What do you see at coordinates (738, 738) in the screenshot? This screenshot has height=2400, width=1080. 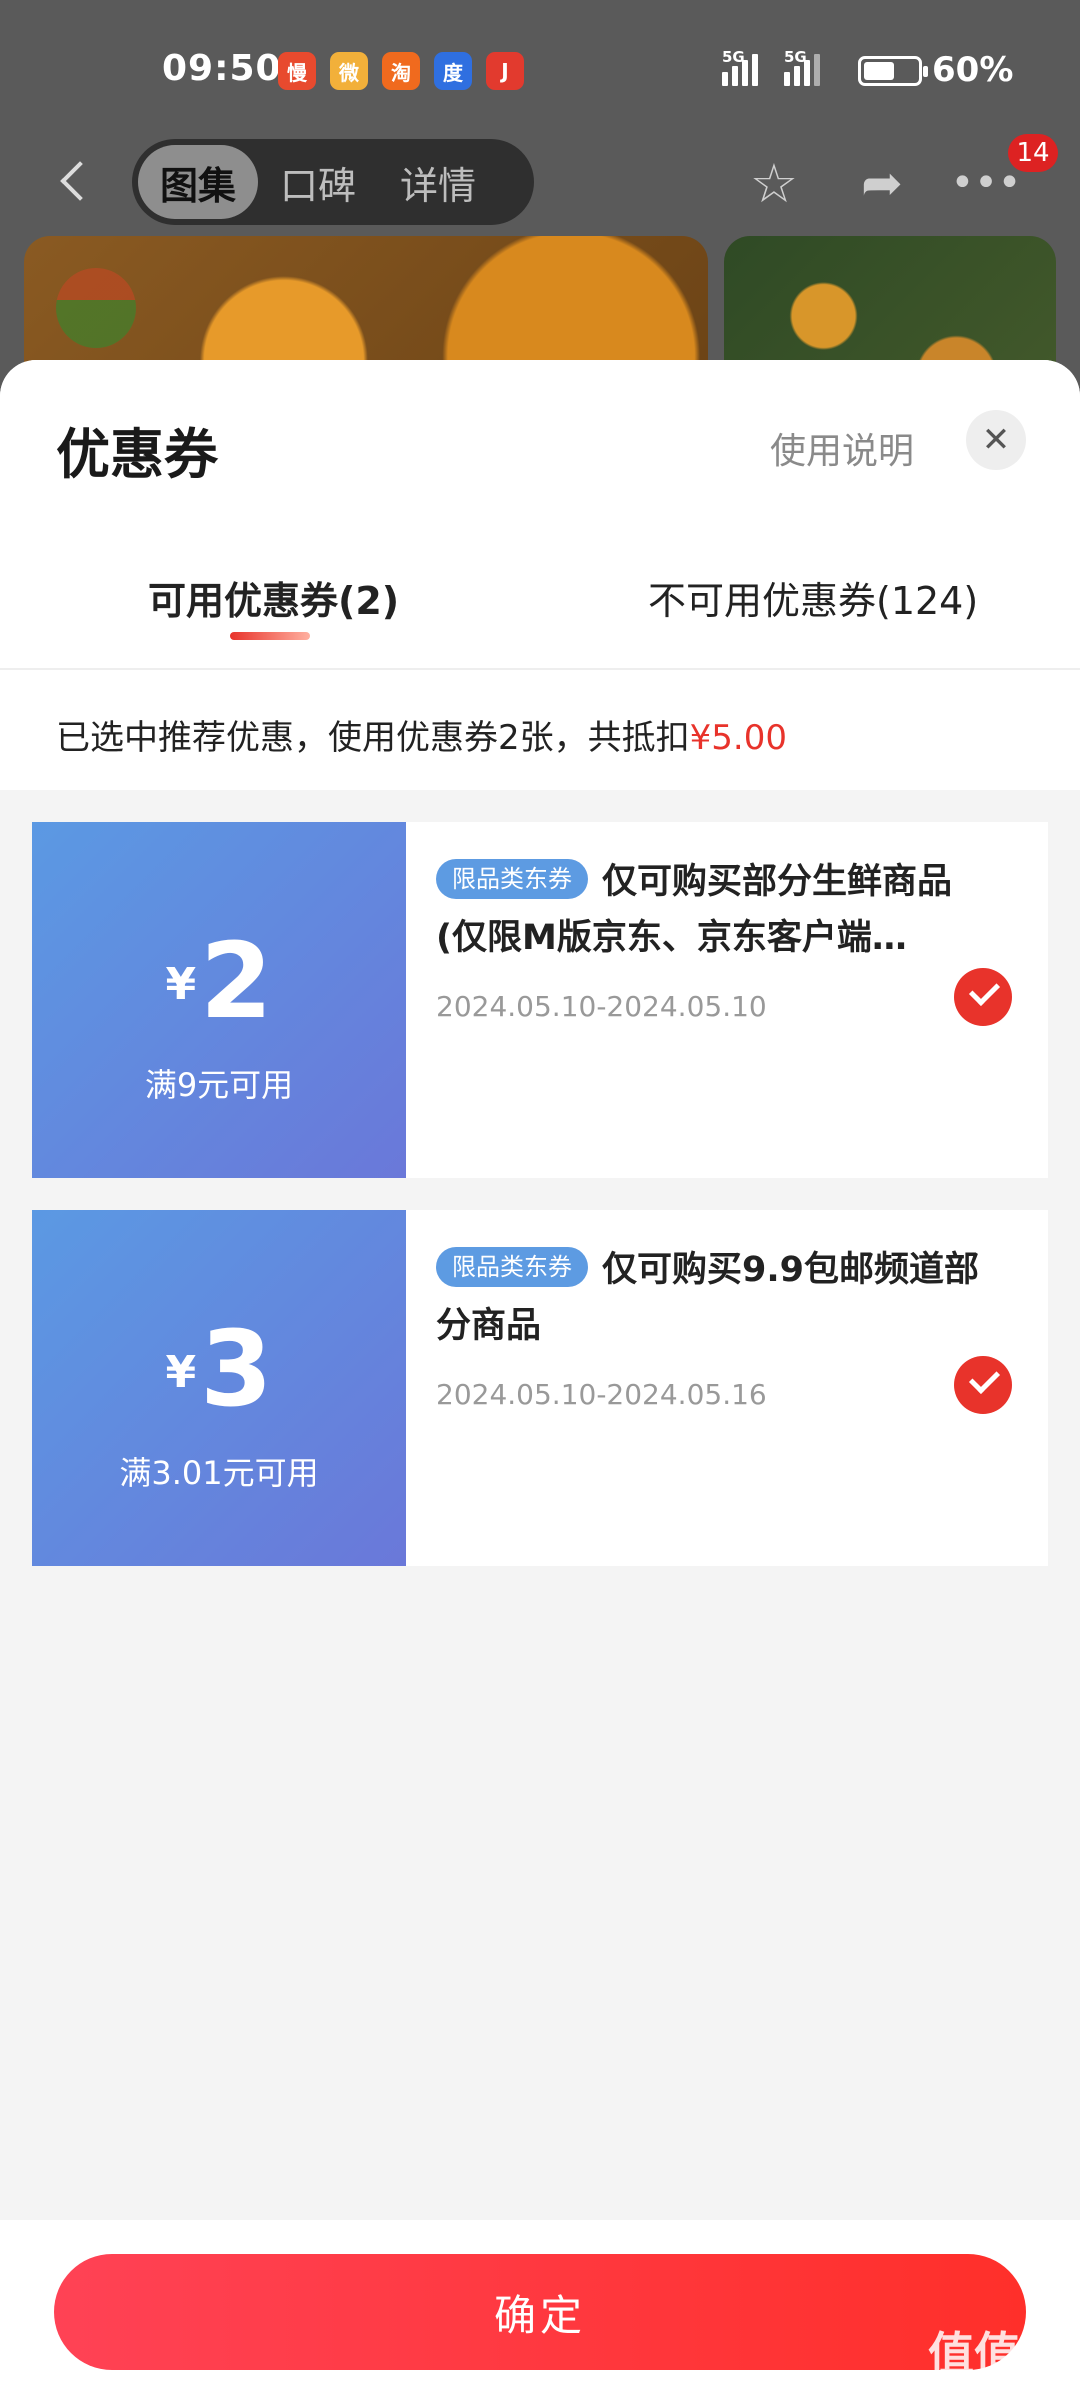 I see `summary-amount: ¥5.00` at bounding box center [738, 738].